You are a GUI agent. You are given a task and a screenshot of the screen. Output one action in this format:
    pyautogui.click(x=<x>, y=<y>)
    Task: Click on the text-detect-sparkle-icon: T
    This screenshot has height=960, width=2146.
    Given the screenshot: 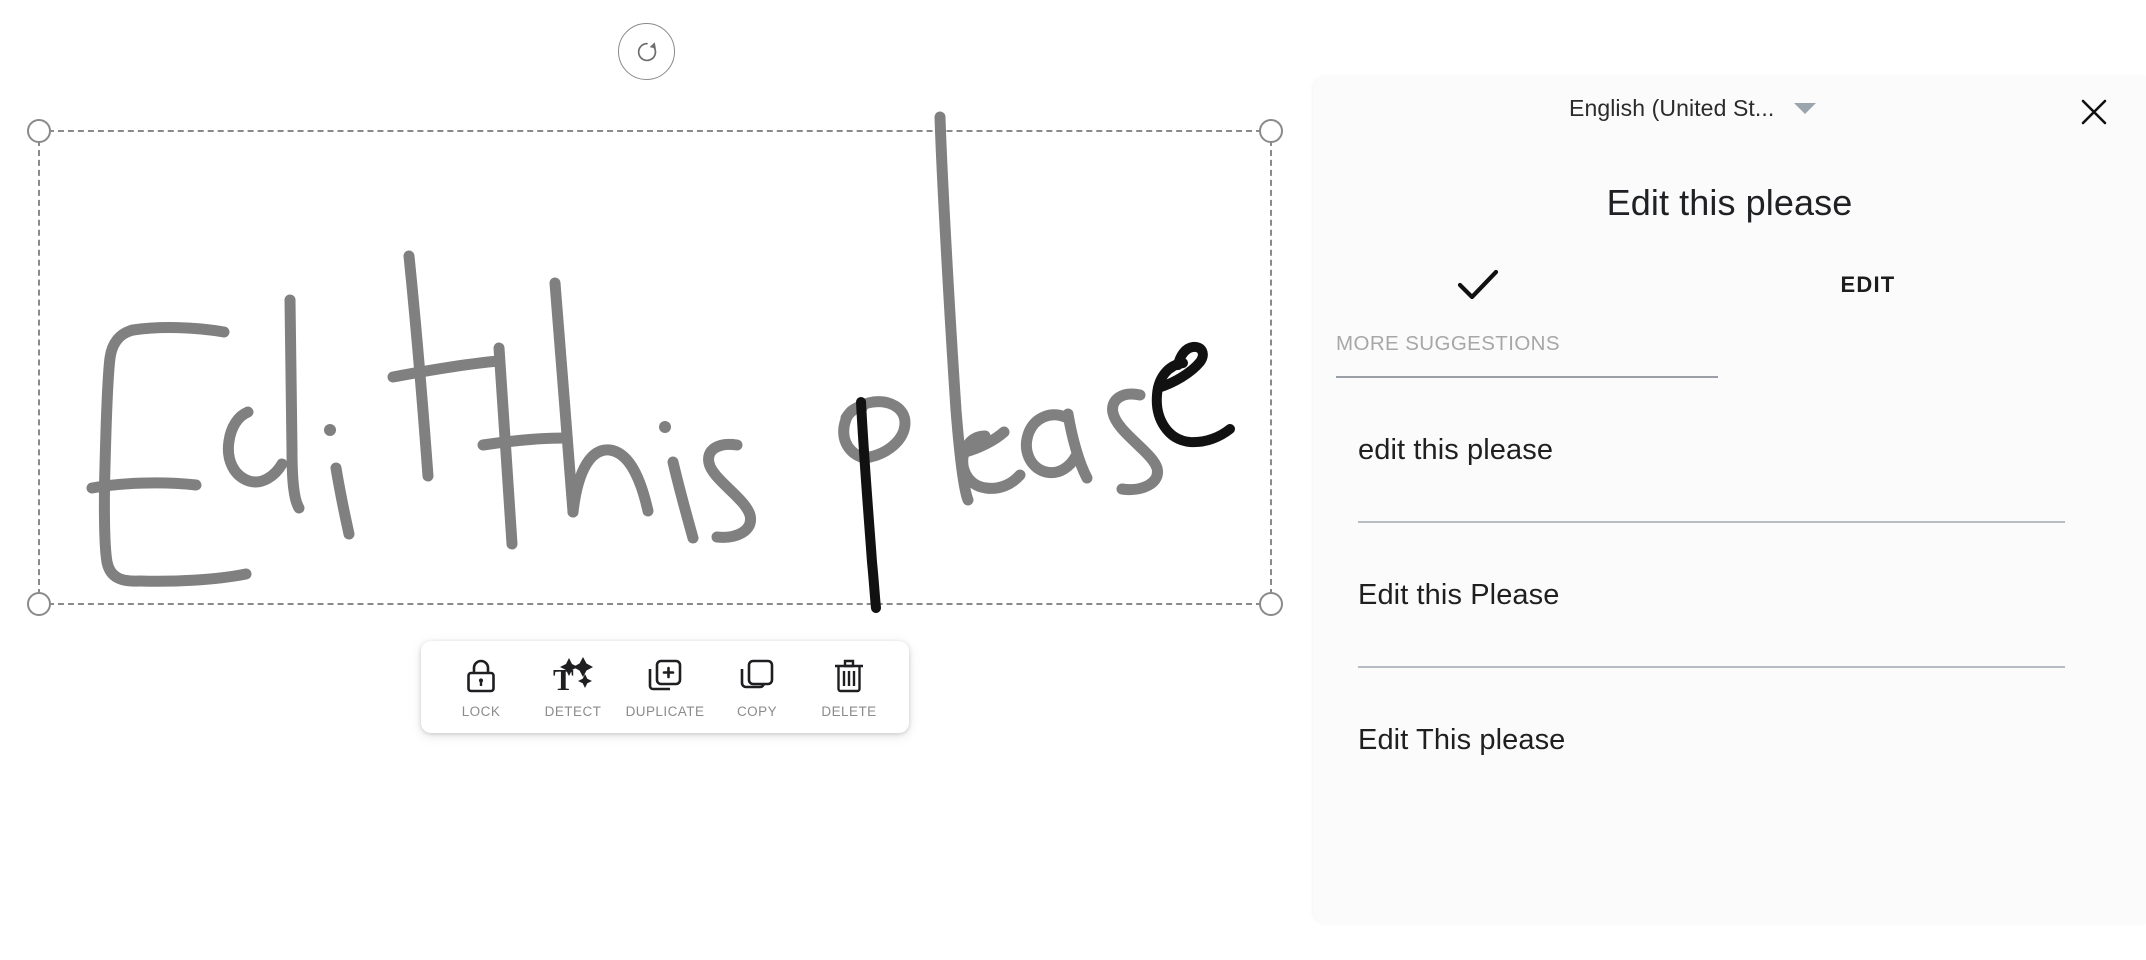 What is the action you would take?
    pyautogui.click(x=573, y=676)
    